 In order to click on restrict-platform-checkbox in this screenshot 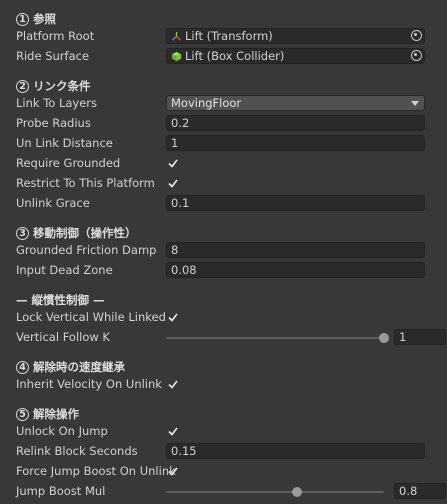, I will do `click(173, 183)`.